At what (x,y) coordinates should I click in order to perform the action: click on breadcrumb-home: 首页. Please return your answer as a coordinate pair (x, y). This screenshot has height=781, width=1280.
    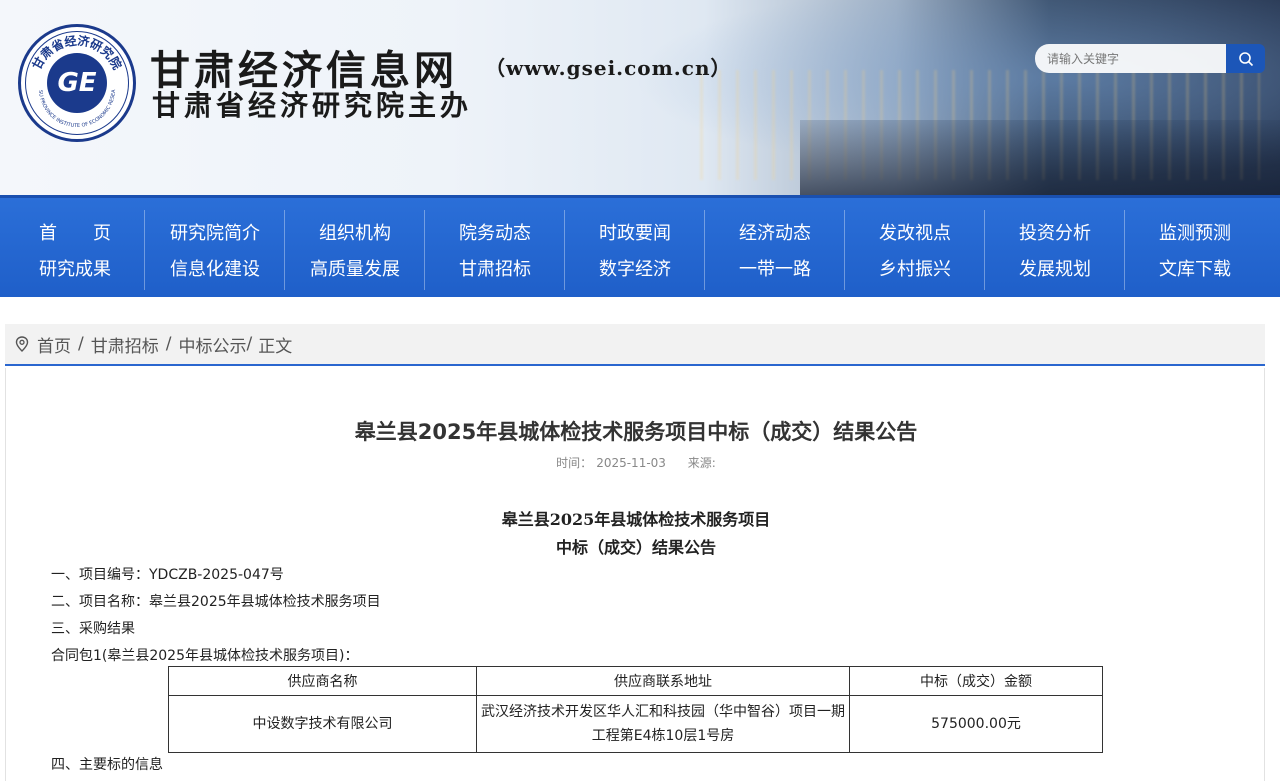
    Looking at the image, I should click on (54, 344).